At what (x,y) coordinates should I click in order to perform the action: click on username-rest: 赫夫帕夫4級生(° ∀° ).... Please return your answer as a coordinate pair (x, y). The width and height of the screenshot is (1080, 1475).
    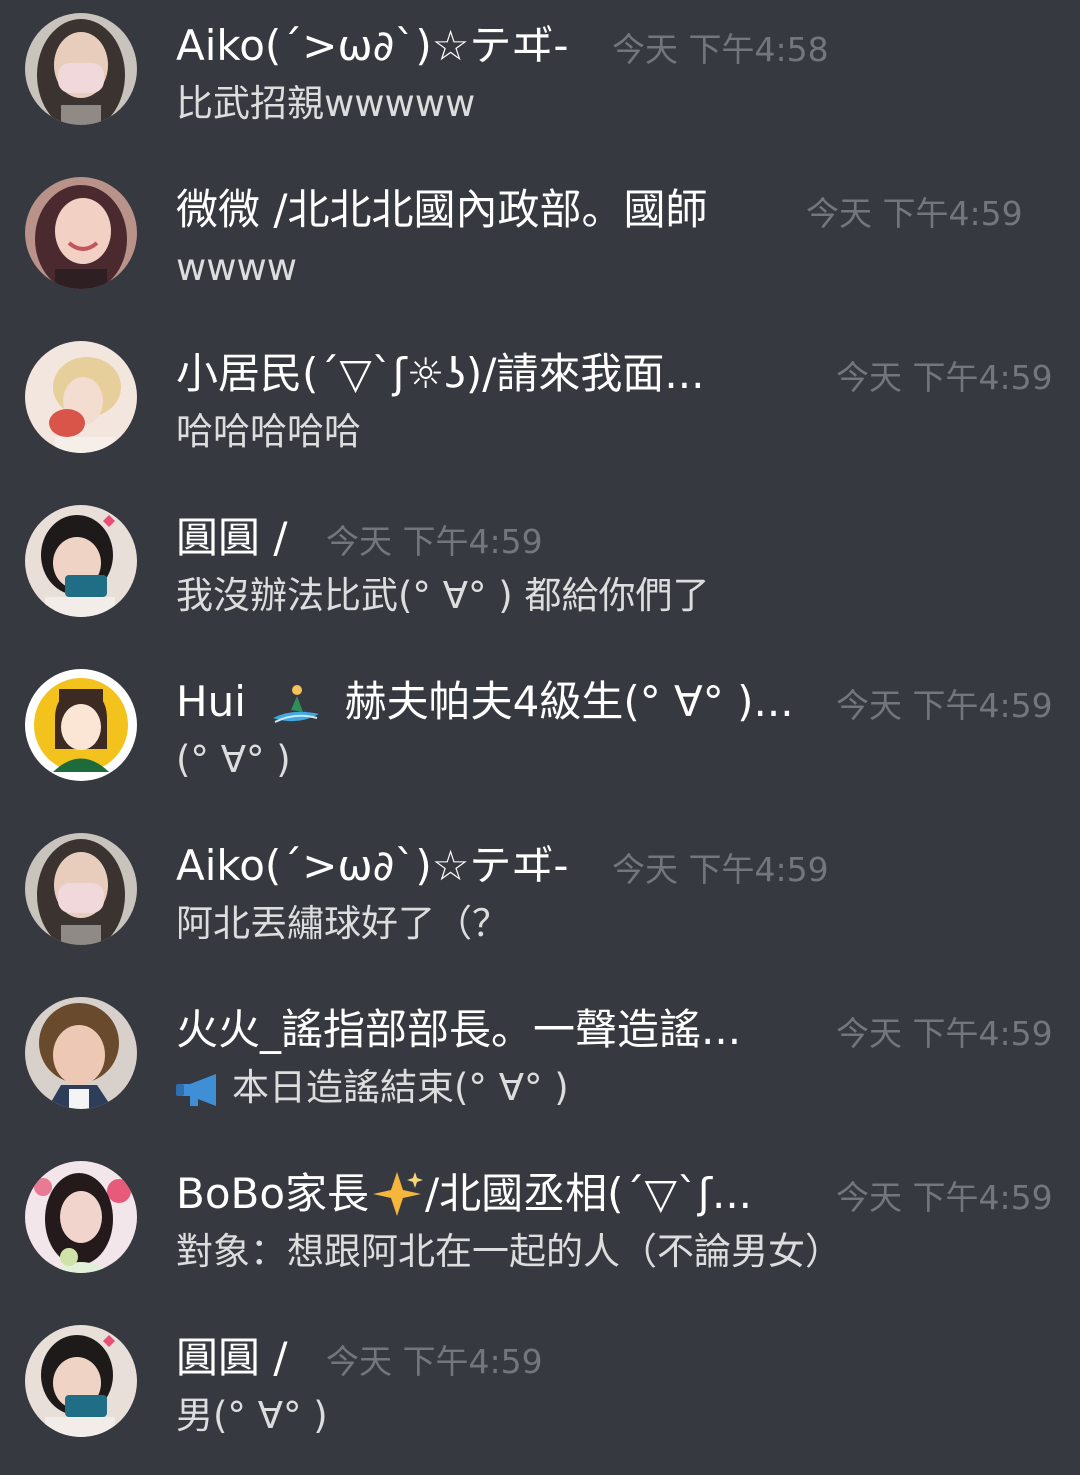
    Looking at the image, I should click on (569, 701).